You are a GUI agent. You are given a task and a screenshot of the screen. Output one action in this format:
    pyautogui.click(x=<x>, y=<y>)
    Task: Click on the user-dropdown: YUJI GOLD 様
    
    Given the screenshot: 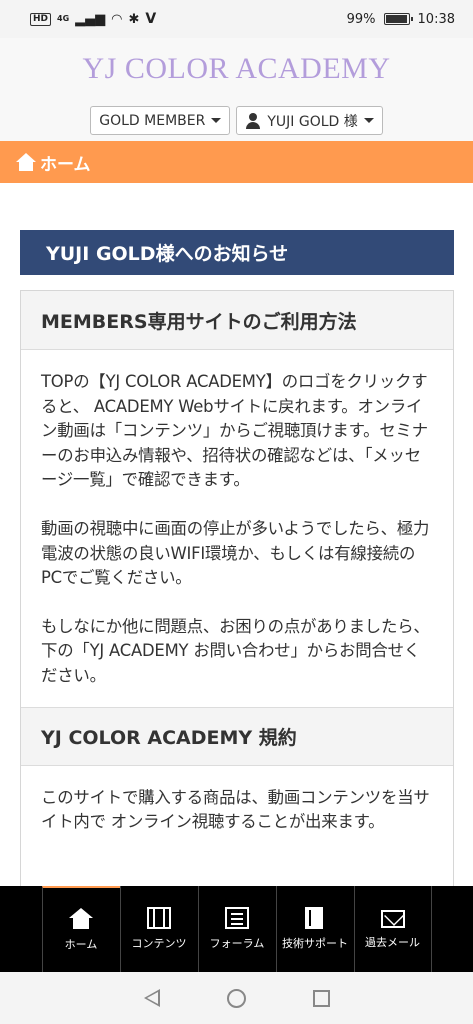 What is the action you would take?
    pyautogui.click(x=309, y=120)
    